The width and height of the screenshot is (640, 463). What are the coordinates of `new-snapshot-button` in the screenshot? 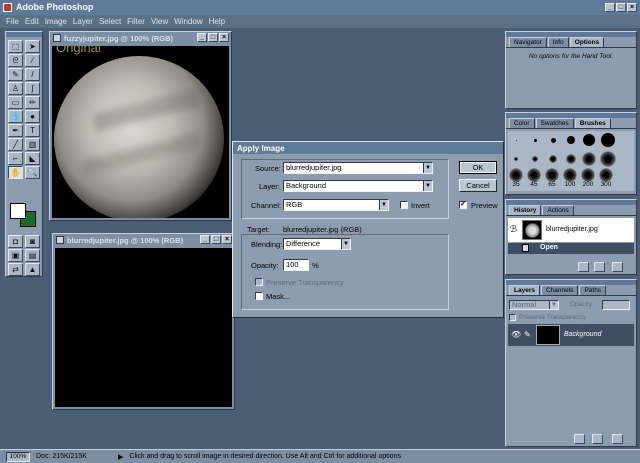 It's located at (599, 267).